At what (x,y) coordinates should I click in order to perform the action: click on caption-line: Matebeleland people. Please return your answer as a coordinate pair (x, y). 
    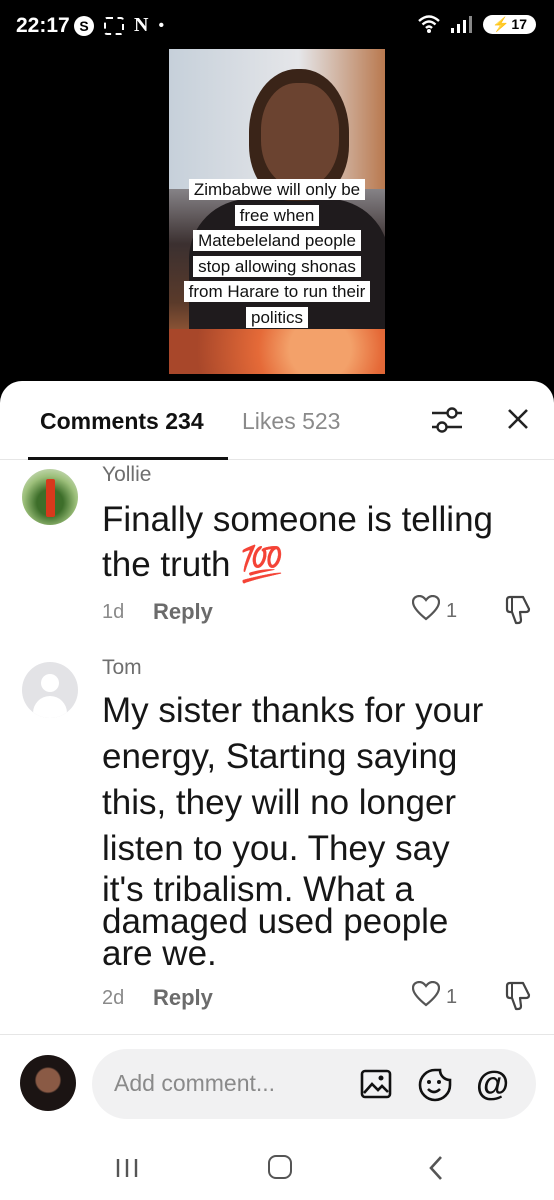
    Looking at the image, I should click on (277, 240).